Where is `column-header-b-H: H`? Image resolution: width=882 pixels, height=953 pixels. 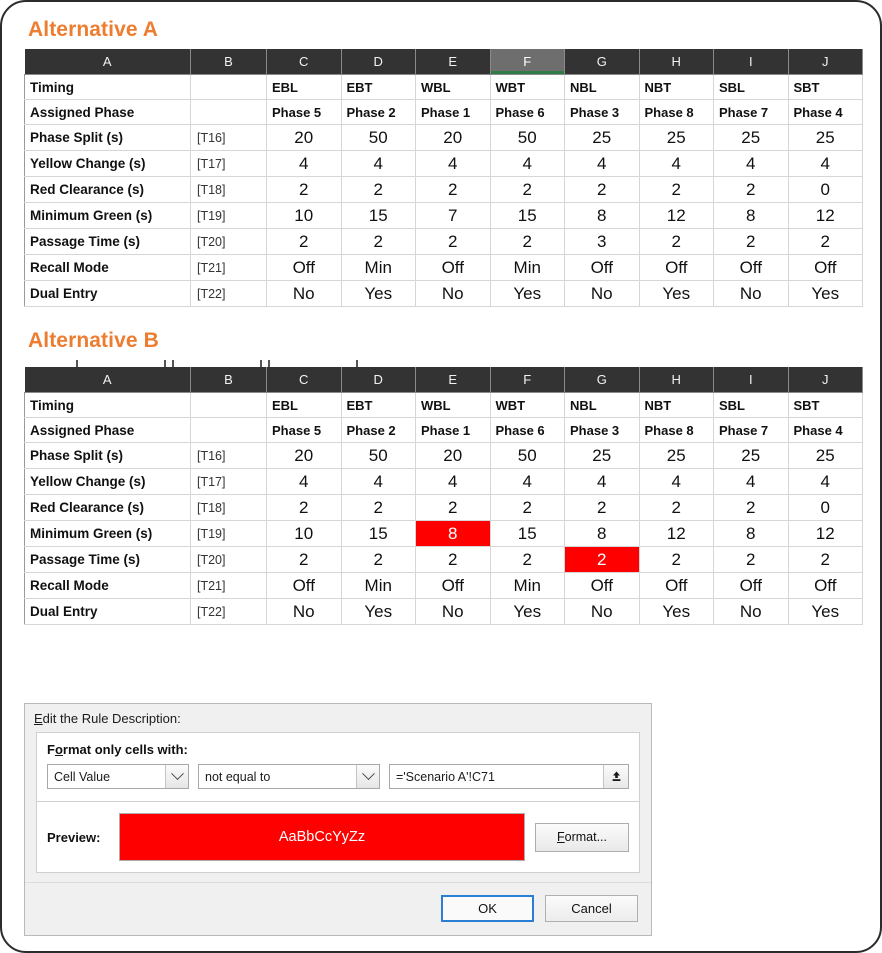 column-header-b-H: H is located at coordinates (676, 380).